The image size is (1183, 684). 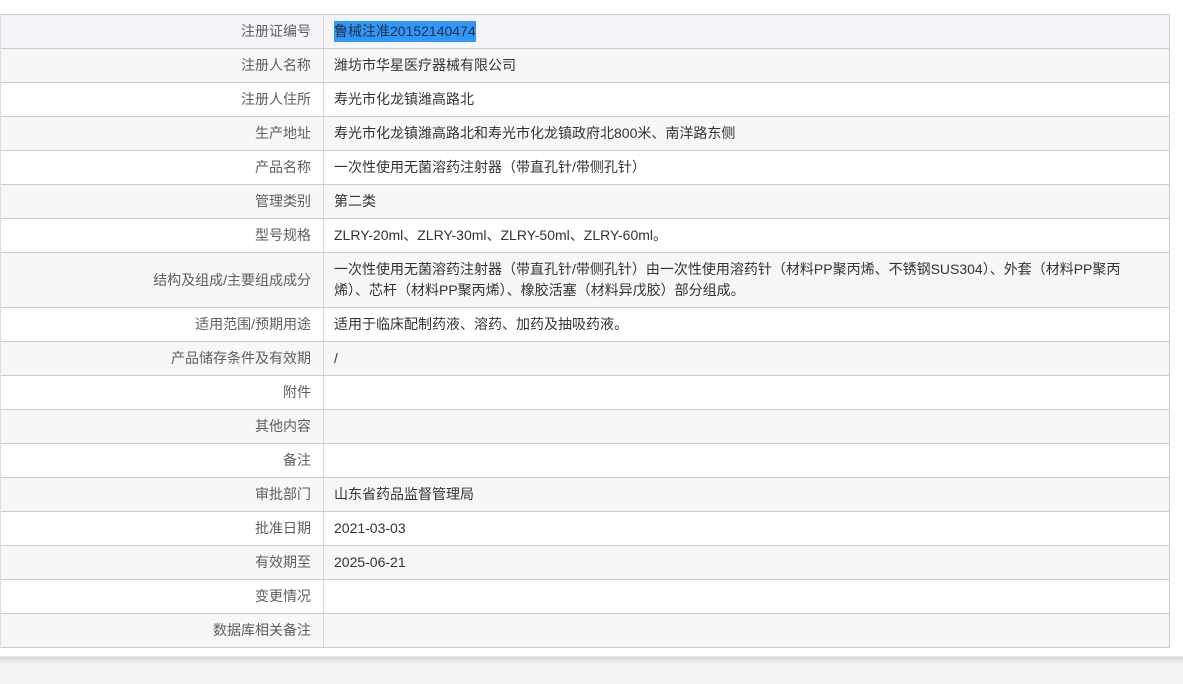 I want to click on table-row-intended-use: 适用范围/预期用途 适用于临床配制药液、溶药、加药及抽吸药液。, so click(x=585, y=325).